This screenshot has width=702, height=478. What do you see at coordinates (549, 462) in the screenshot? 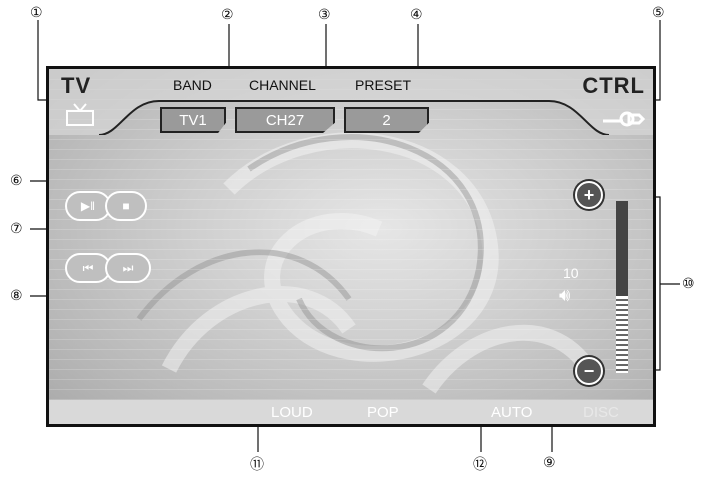
I see `callout-9: ⑨` at bounding box center [549, 462].